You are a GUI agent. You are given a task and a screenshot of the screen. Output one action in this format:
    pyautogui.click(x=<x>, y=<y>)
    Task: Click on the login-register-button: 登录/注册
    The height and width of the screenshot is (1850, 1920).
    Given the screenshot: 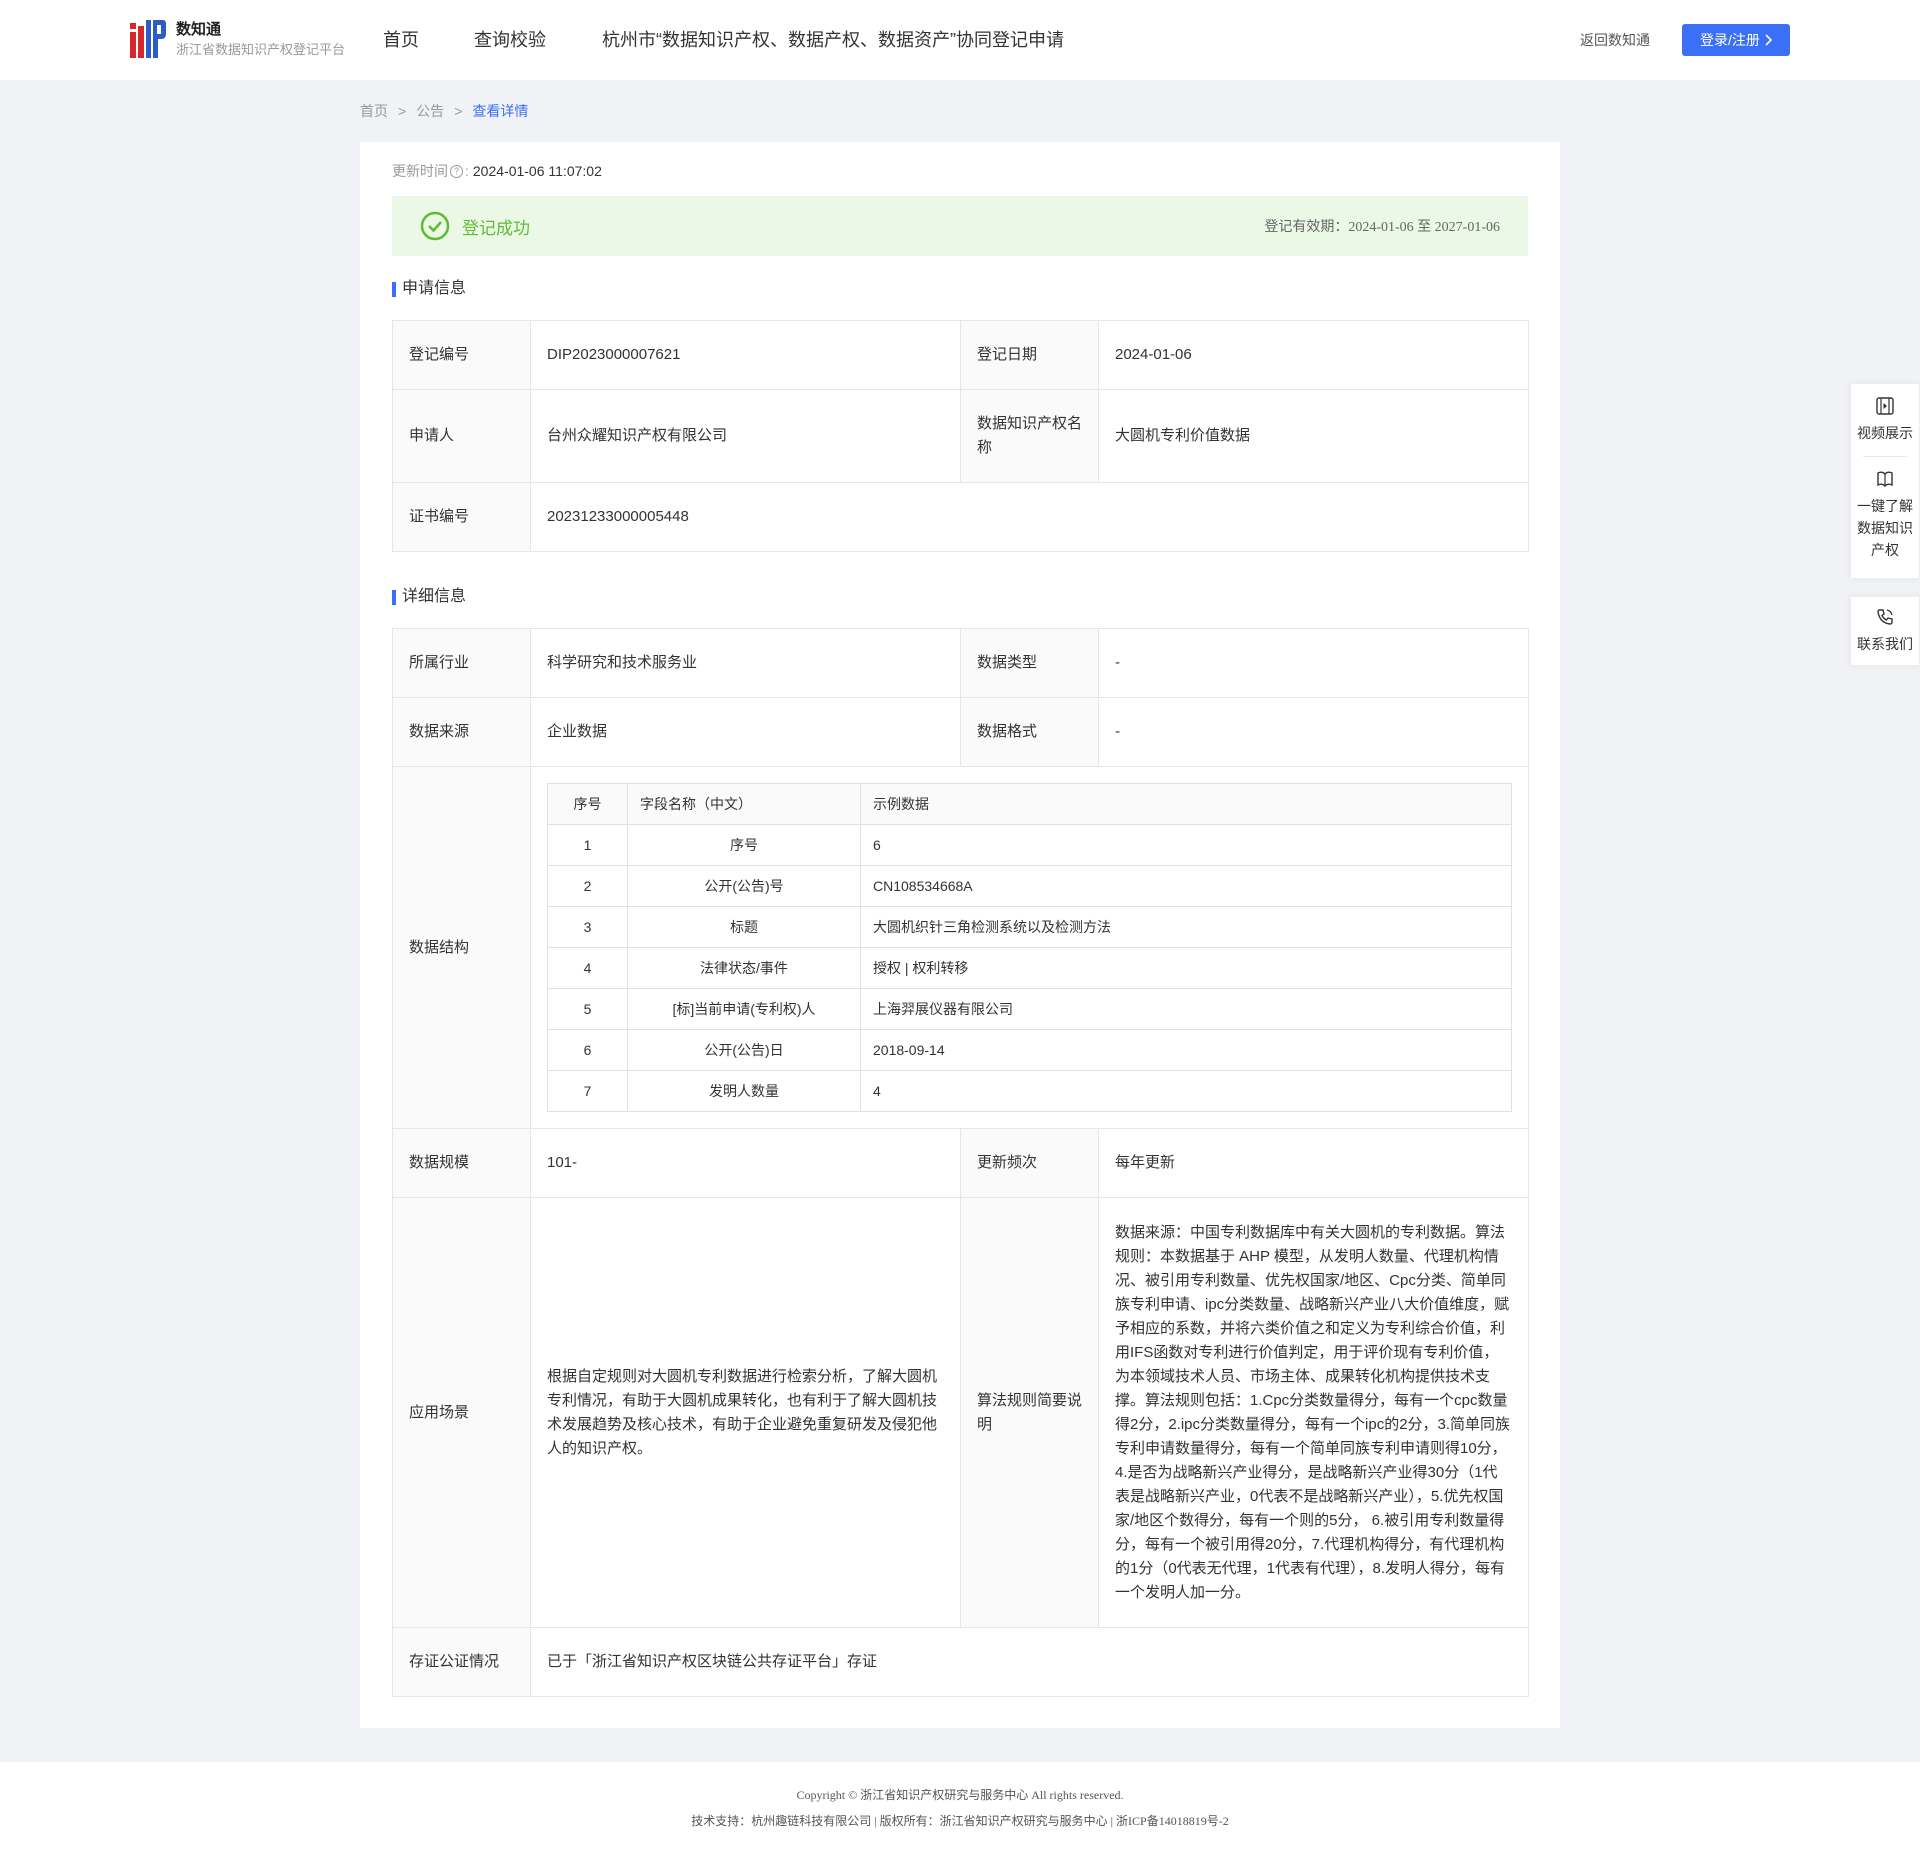 What is the action you would take?
    pyautogui.click(x=1736, y=40)
    